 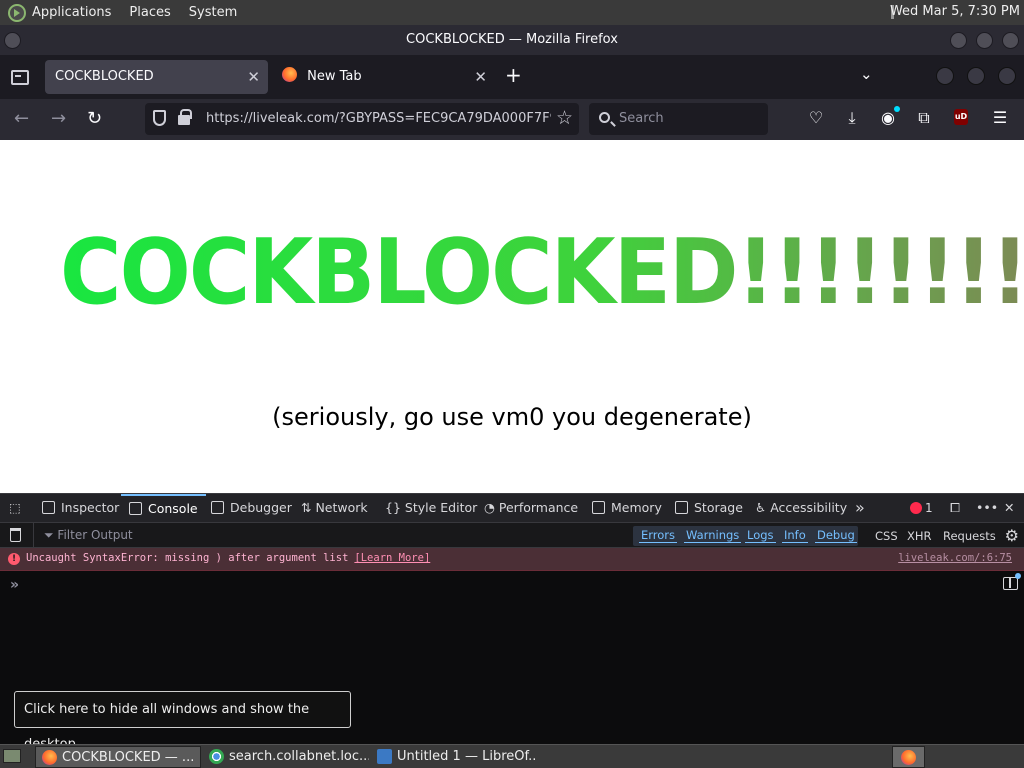 I want to click on error-source-link: liveleak.com/:6:75, so click(x=955, y=558).